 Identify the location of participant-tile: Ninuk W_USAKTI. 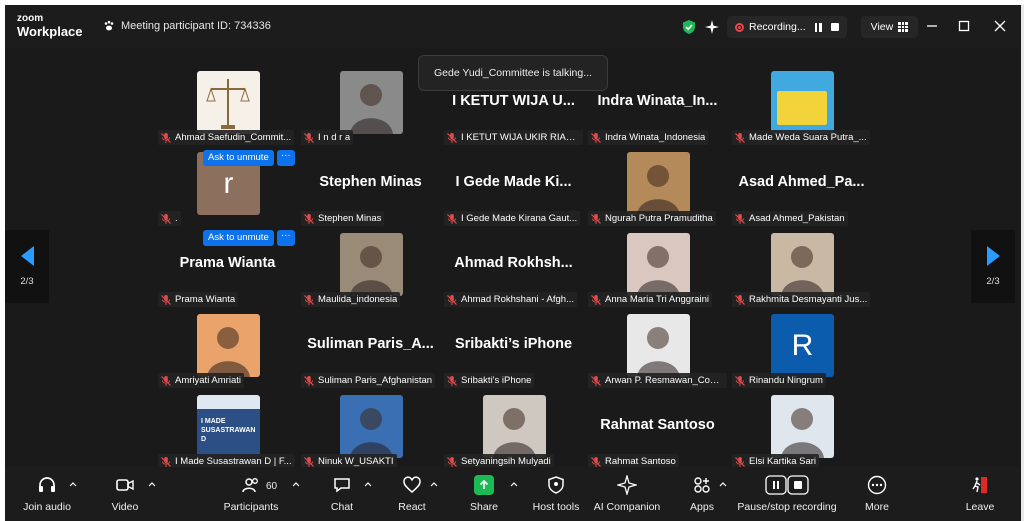
(370, 432).